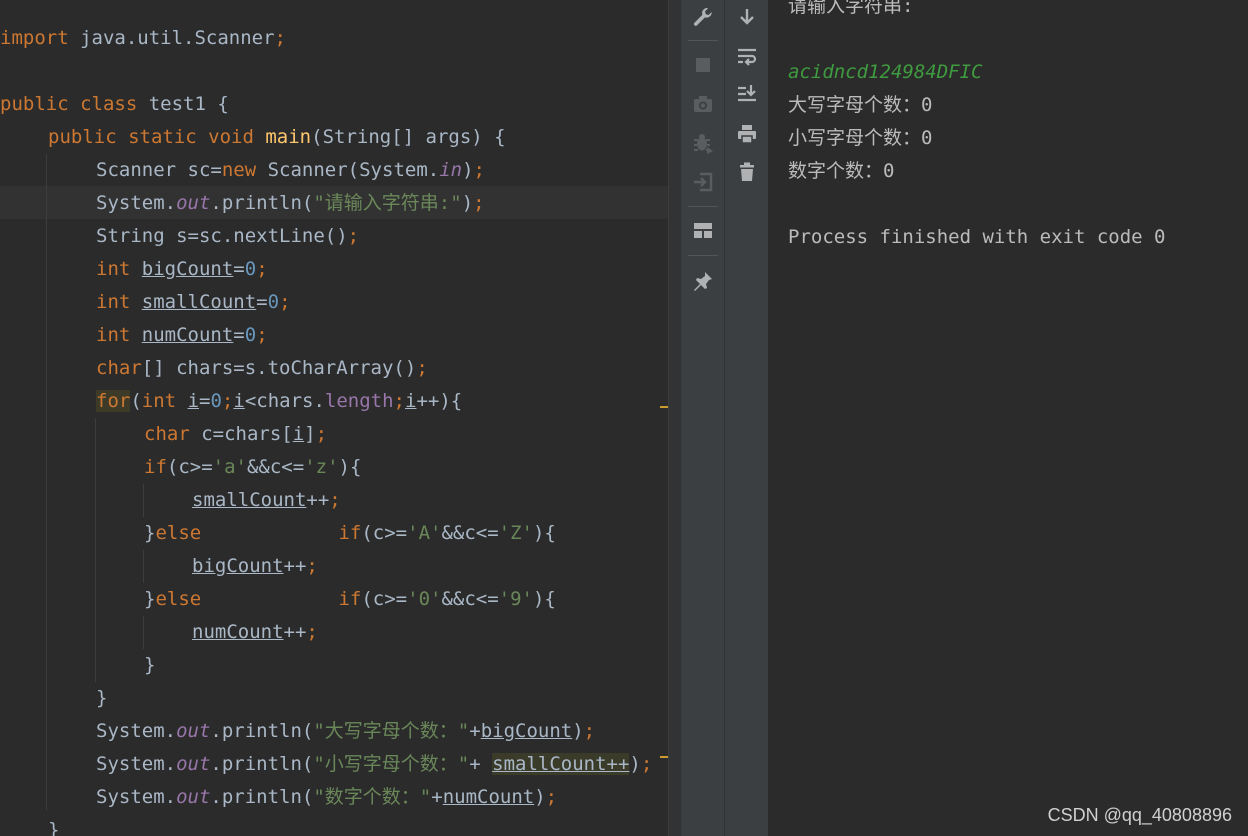 Image resolution: width=1248 pixels, height=836 pixels. I want to click on soft-wrap-icon, so click(747, 57).